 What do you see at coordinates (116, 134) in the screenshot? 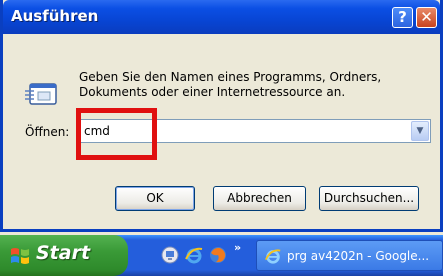
I see `highlight-box` at bounding box center [116, 134].